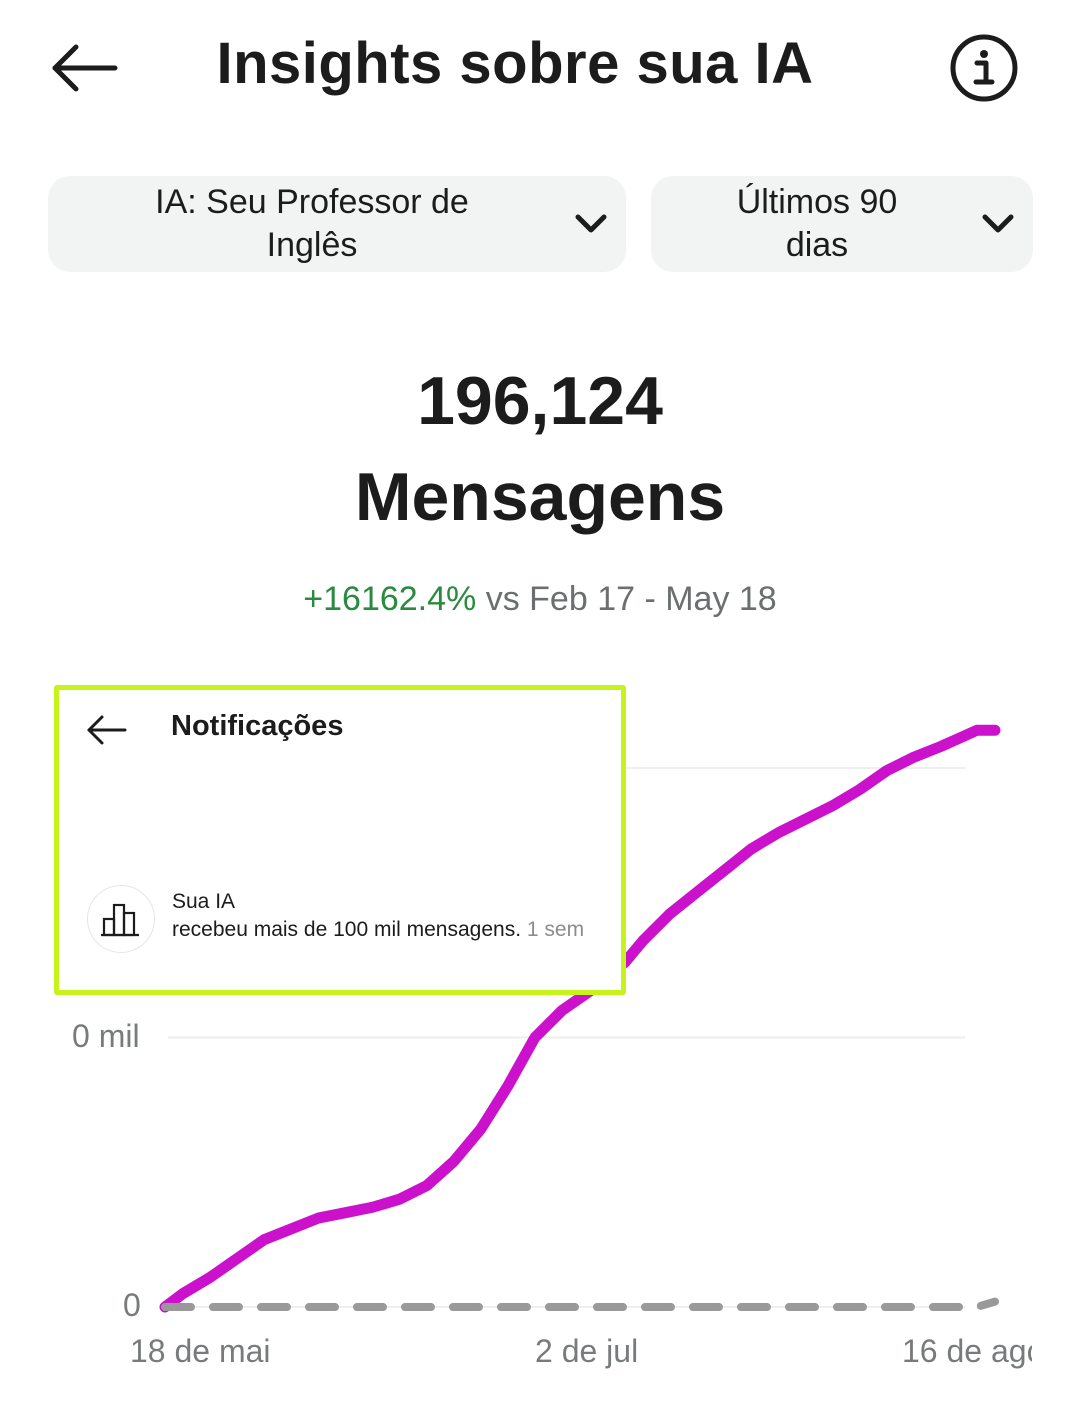 The width and height of the screenshot is (1080, 1411). I want to click on notification-time: 1 sem, so click(555, 929).